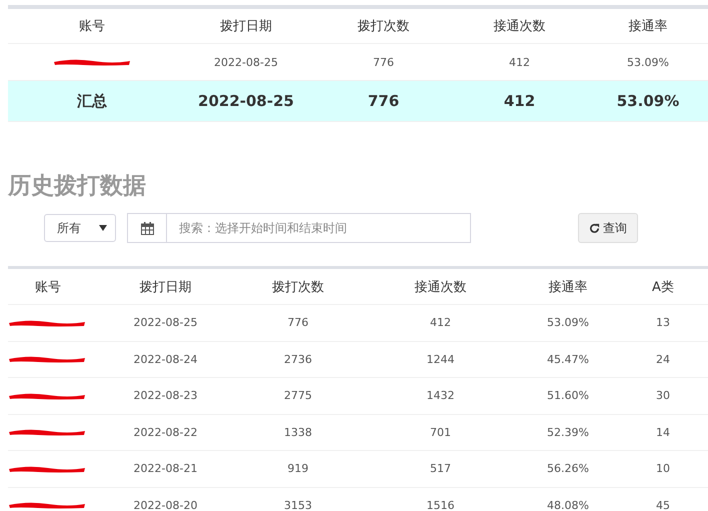  Describe the element at coordinates (519, 101) in the screenshot. I see `total-cell-text: 412` at that location.